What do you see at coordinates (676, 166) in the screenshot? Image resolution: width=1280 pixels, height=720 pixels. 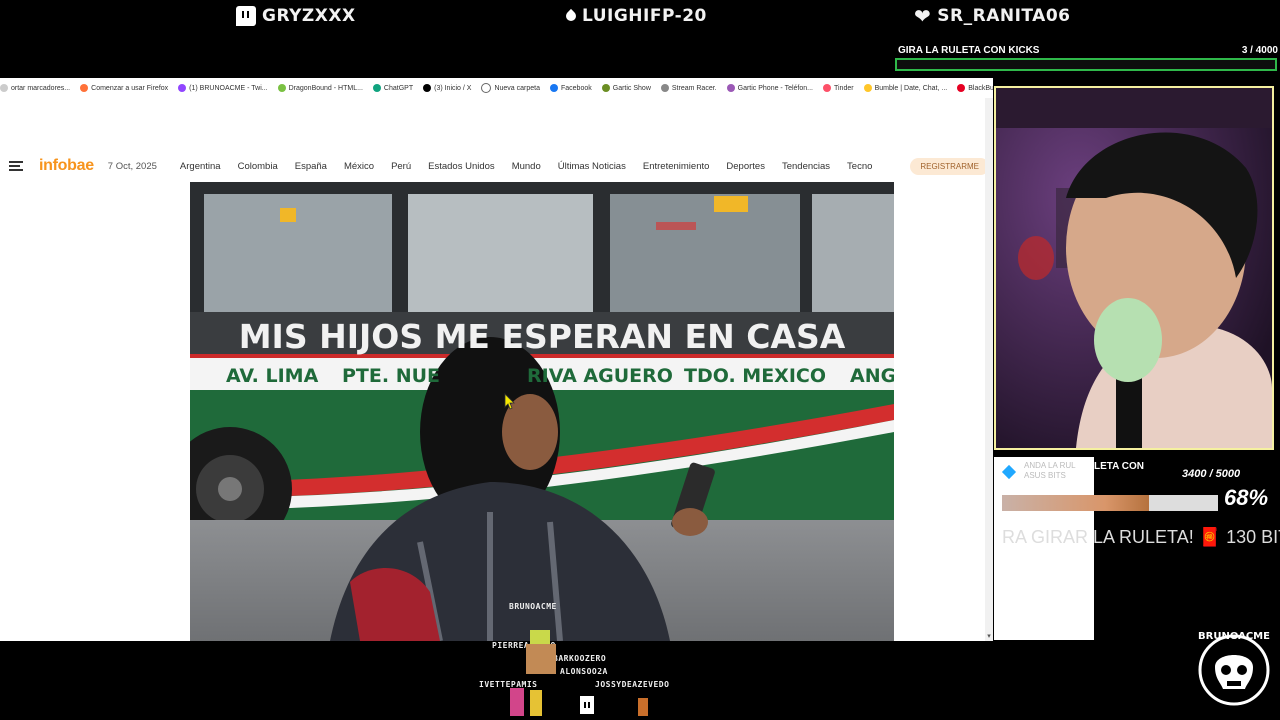 I see `nav-item-entretenimiento: Entretenimiento` at bounding box center [676, 166].